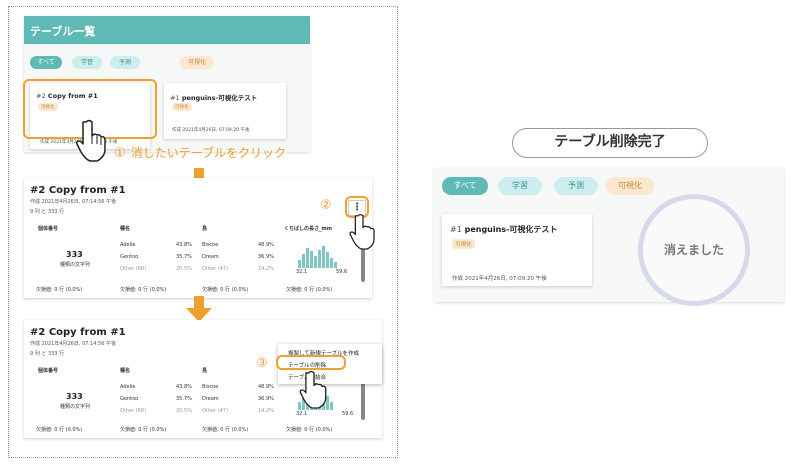 This screenshot has width=800, height=464. I want to click on step3-marker: ③, so click(262, 363).